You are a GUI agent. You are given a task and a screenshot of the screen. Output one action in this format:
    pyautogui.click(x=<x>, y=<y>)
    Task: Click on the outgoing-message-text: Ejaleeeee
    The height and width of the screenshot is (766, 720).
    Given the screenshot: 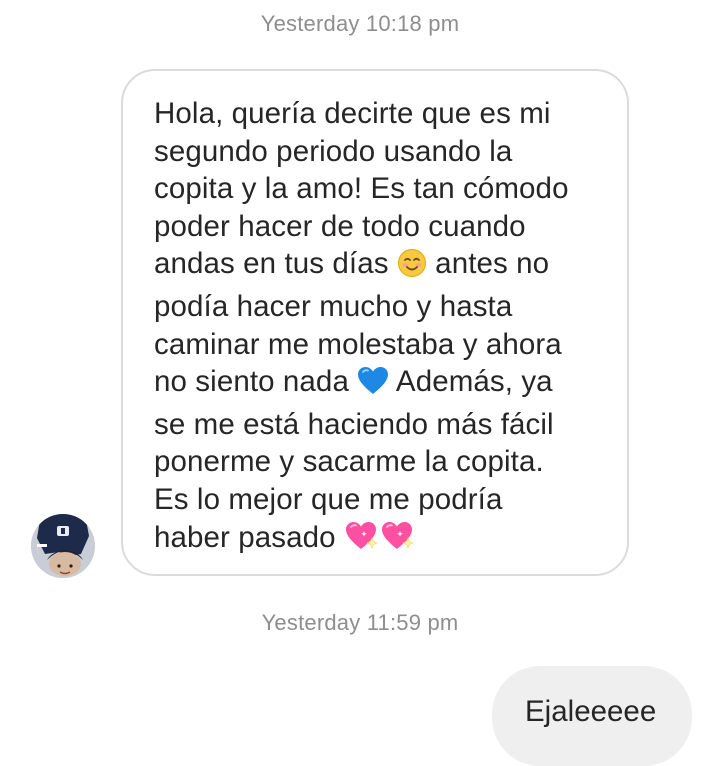 What is the action you would take?
    pyautogui.click(x=591, y=711)
    